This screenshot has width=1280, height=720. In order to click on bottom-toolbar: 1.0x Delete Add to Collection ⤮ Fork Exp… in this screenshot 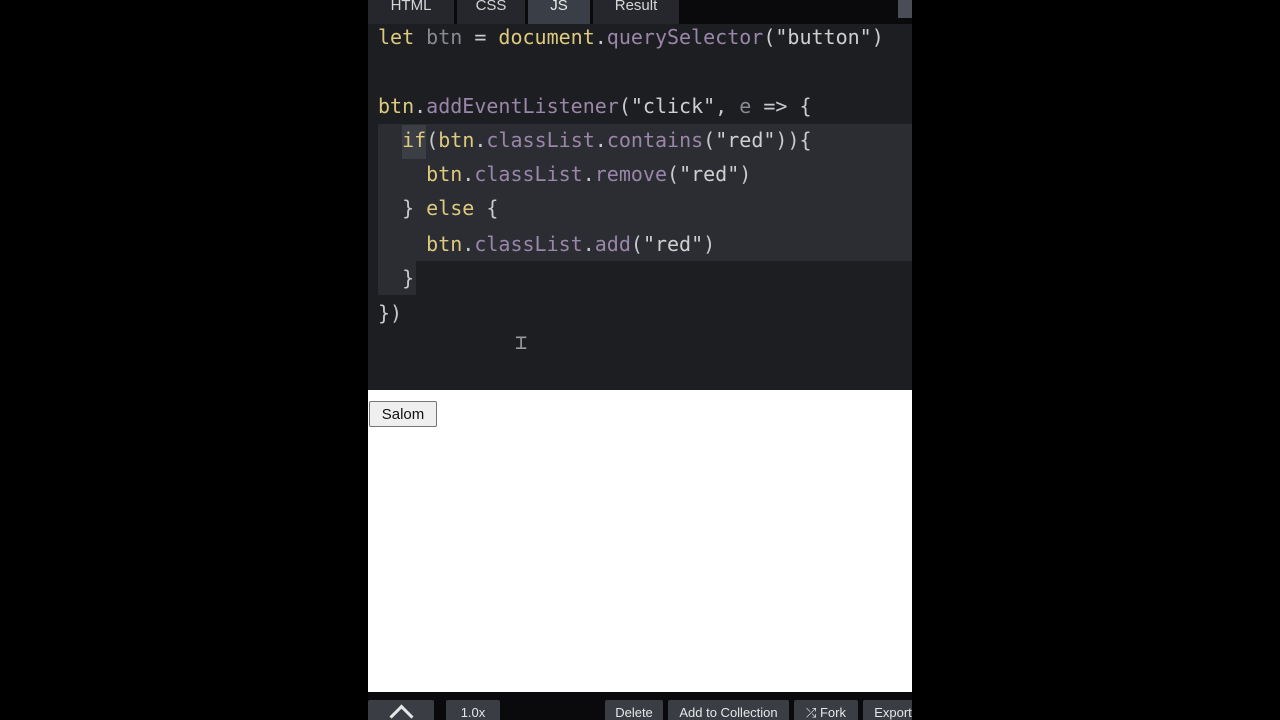, I will do `click(640, 706)`.